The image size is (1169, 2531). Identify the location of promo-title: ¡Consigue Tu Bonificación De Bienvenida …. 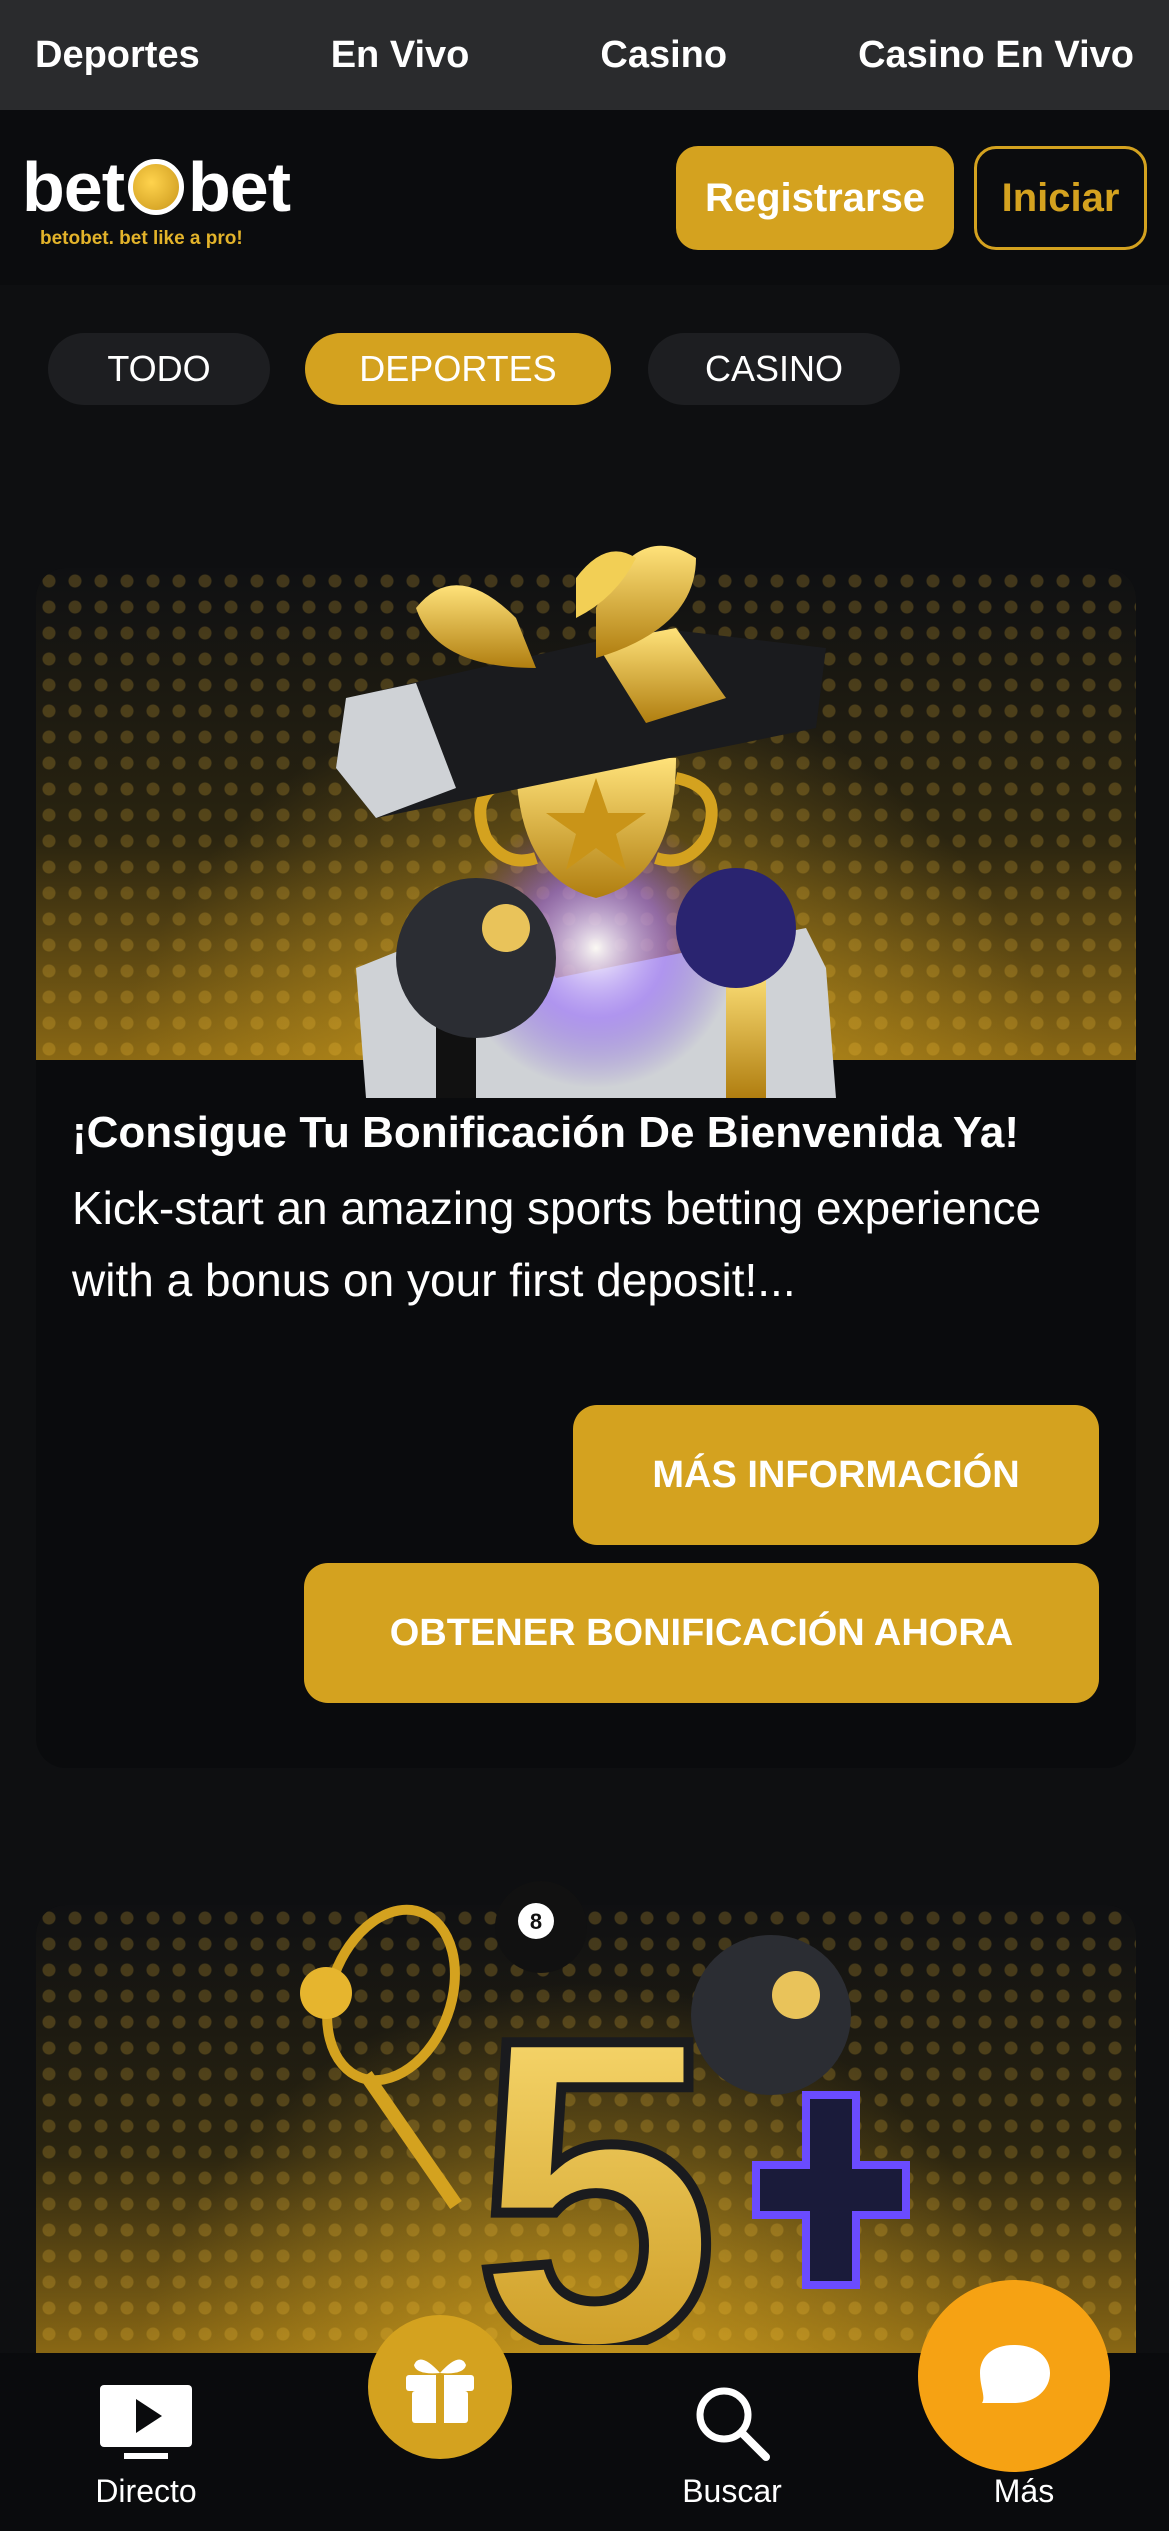
(545, 1132).